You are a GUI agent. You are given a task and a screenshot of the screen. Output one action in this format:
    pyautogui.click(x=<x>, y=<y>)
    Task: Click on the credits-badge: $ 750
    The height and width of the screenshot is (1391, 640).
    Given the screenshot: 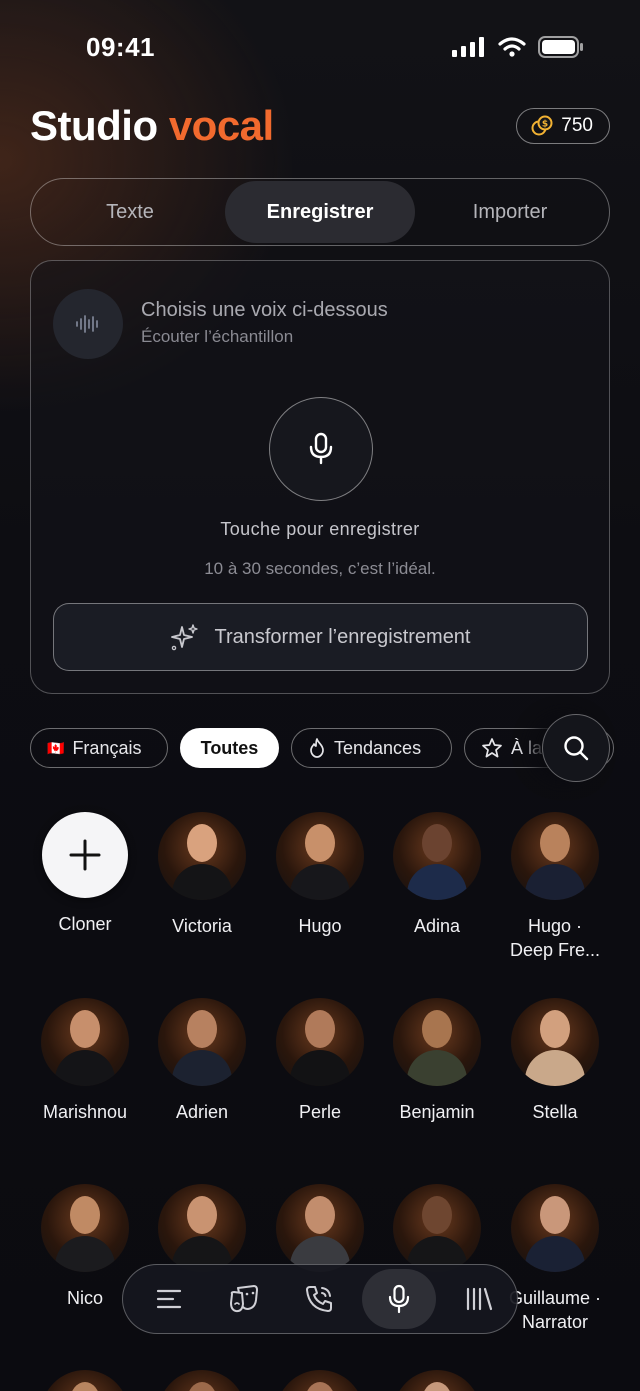 What is the action you would take?
    pyautogui.click(x=563, y=126)
    